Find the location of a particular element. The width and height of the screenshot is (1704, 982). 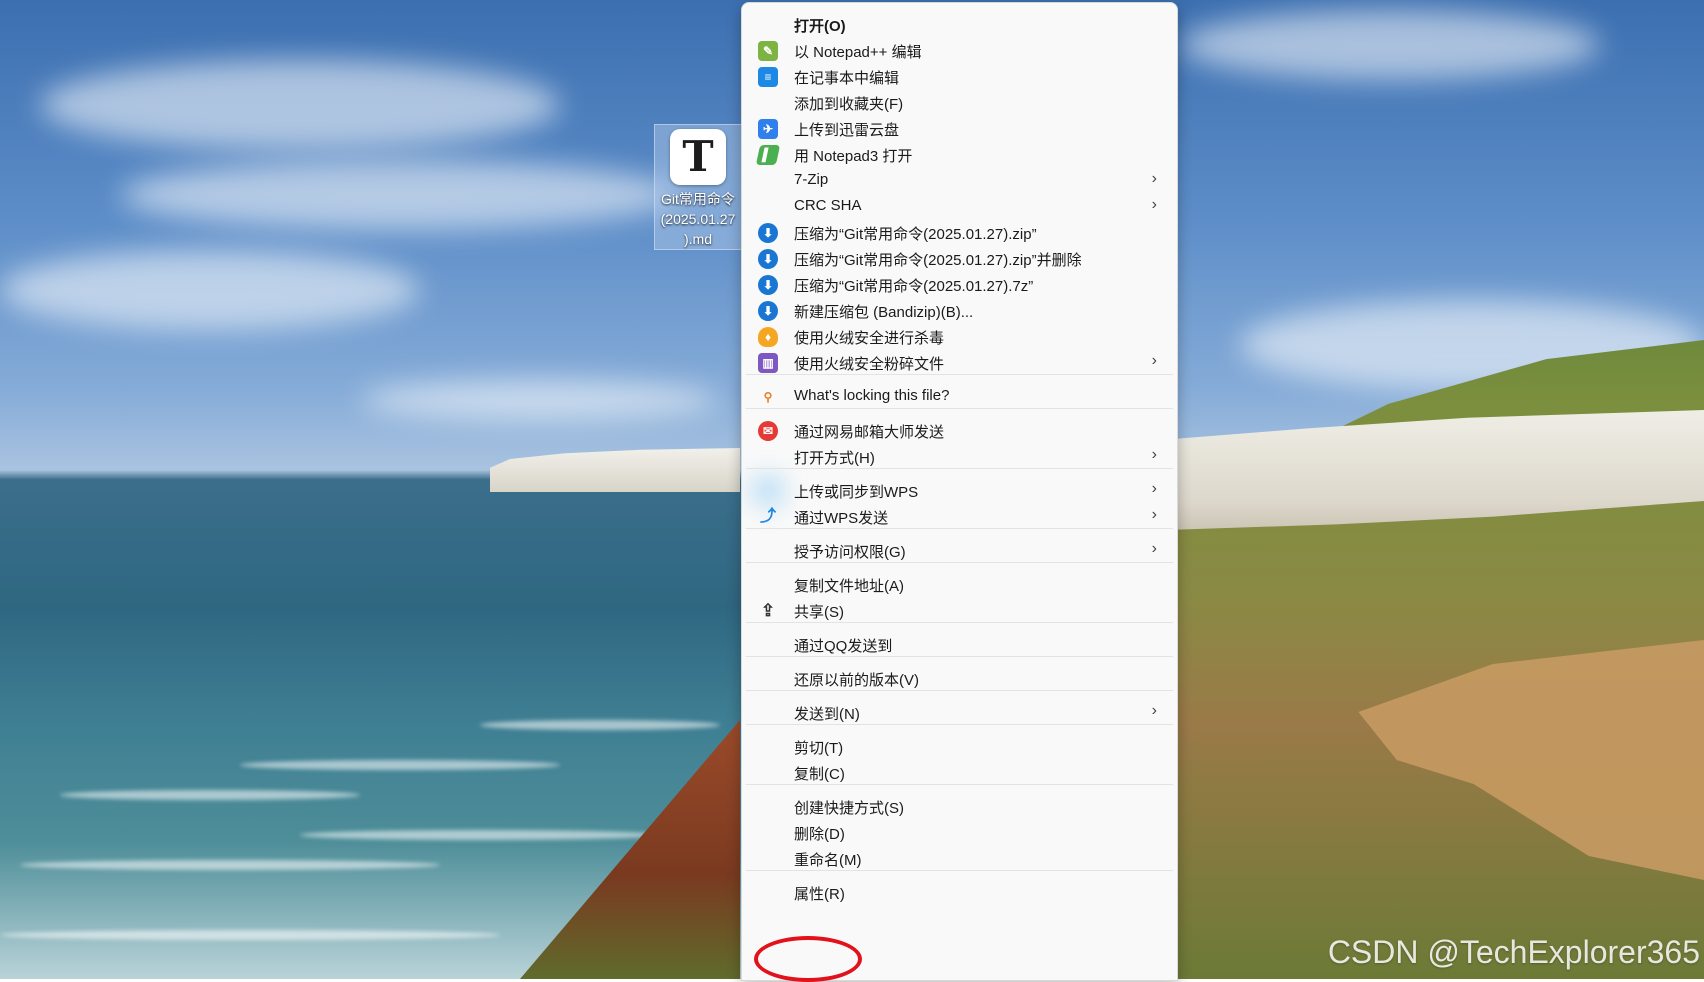

menu-item: 重命名(M) is located at coordinates (959, 859).